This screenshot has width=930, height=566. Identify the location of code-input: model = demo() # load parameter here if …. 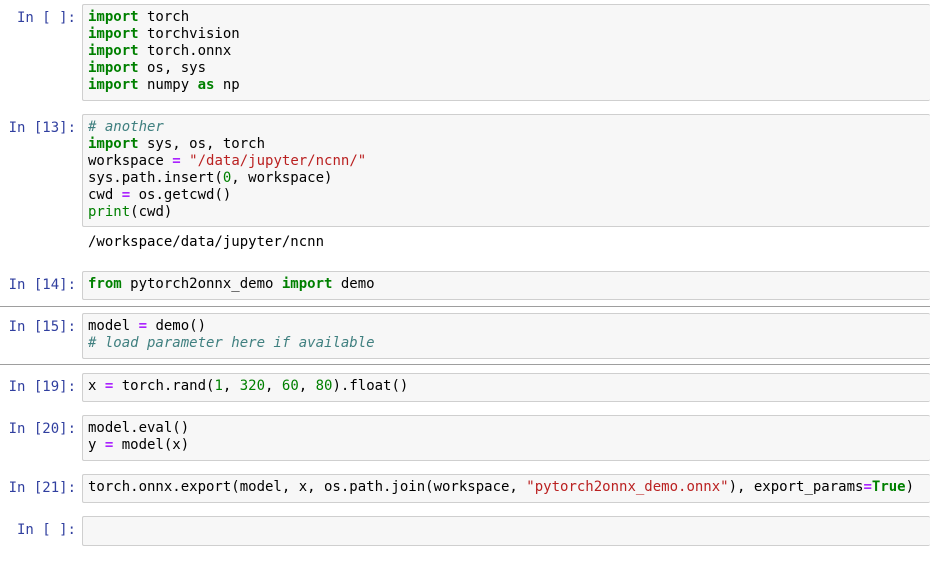
(506, 336).